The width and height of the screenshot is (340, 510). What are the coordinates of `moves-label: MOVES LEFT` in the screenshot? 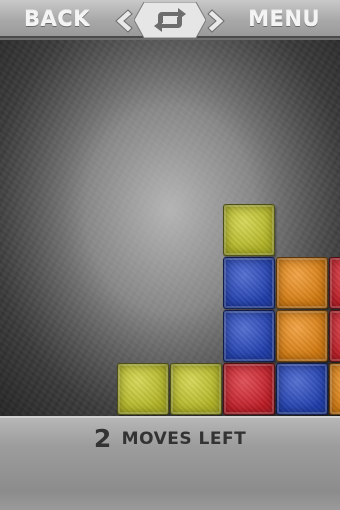 It's located at (184, 438).